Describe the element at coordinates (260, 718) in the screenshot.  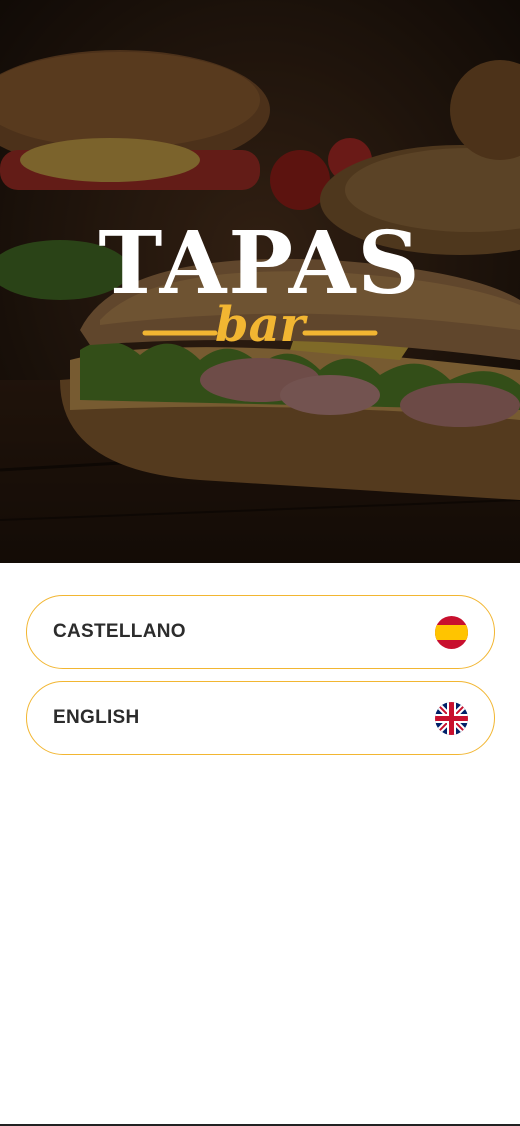
I see `language-button-english: ENGLISH` at that location.